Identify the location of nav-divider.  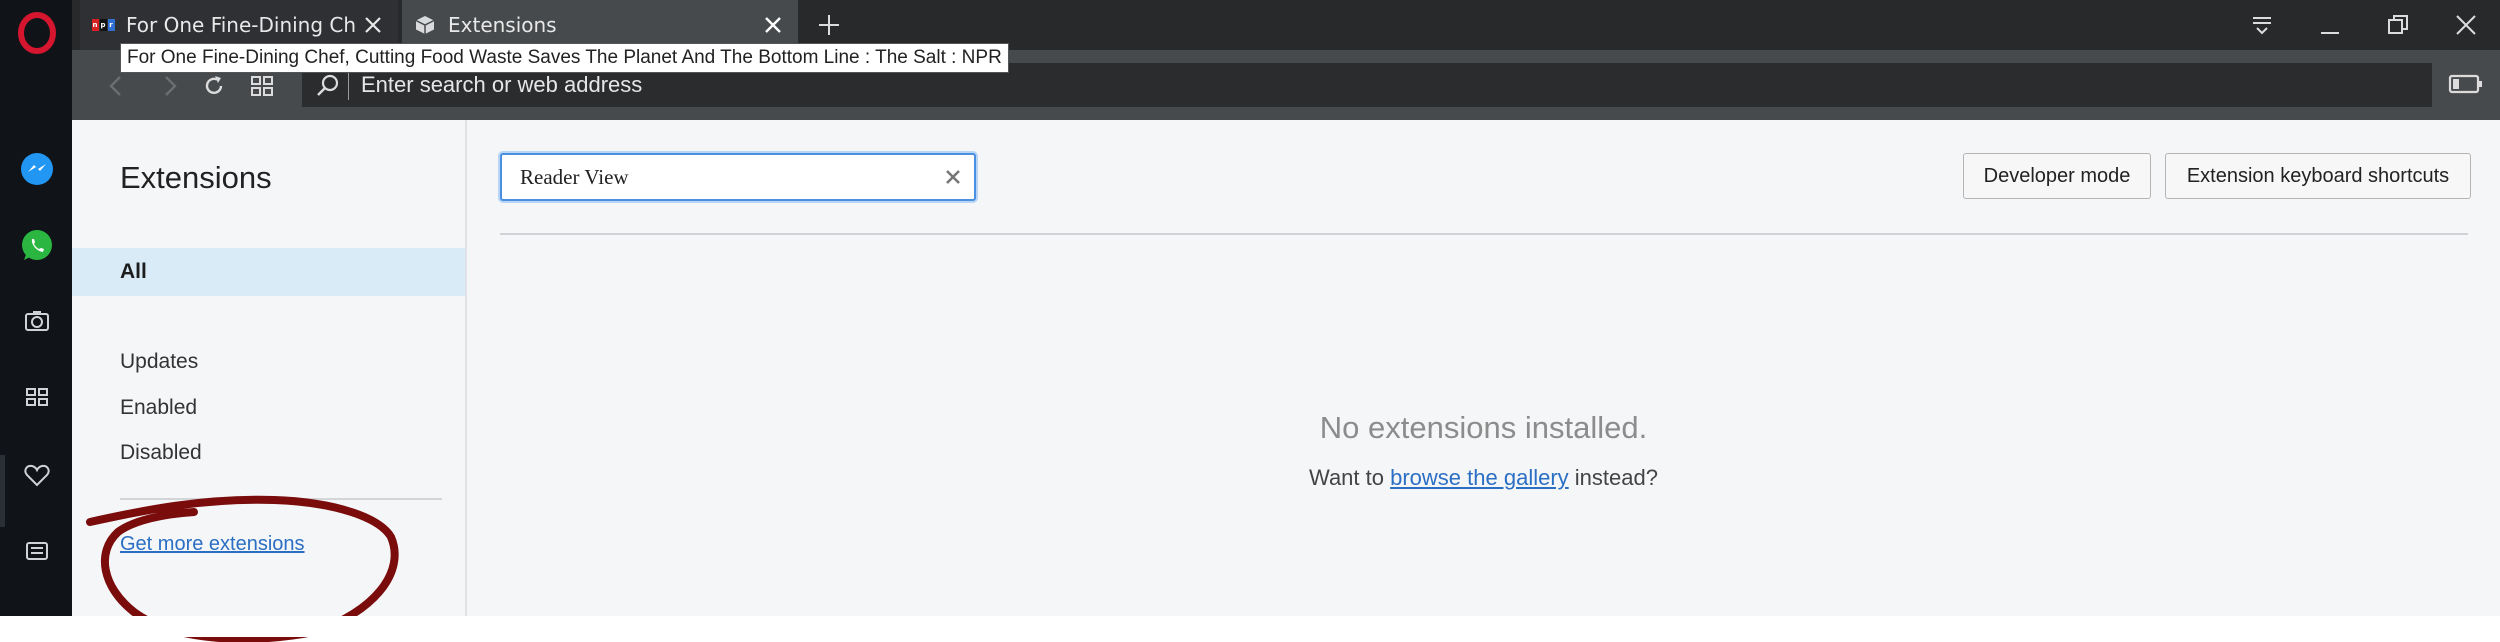
(281, 499).